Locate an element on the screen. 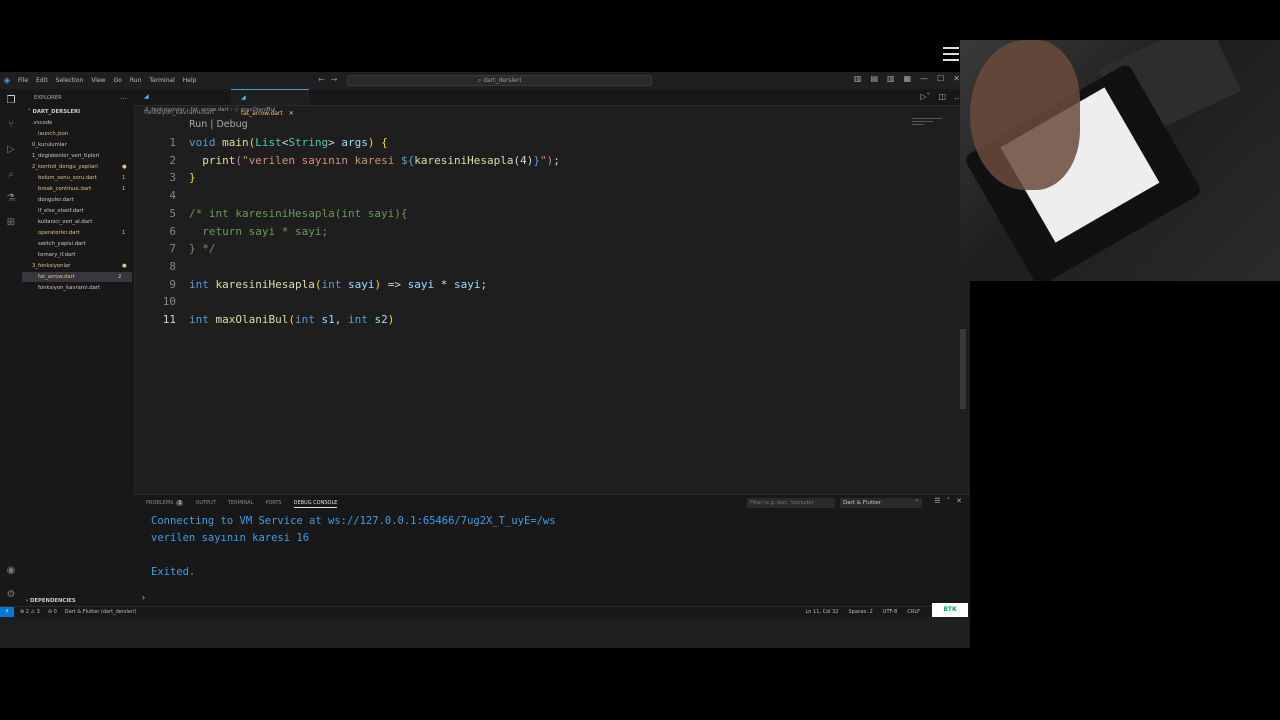 The image size is (1280, 720). dependencies-label: DEPENDENCIES is located at coordinates (53, 601).